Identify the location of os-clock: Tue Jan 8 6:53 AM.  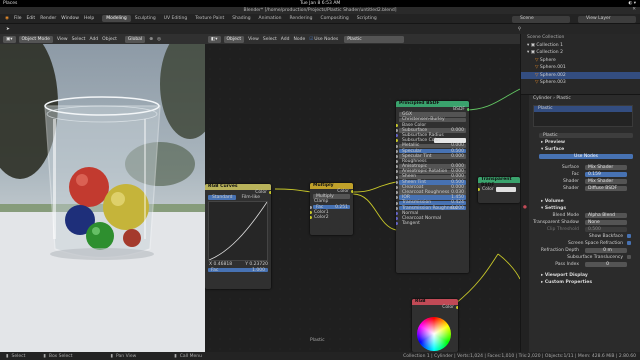
(320, 3).